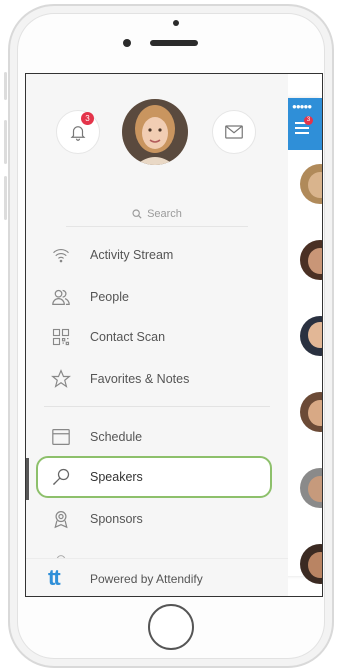  I want to click on phone-volume-up, so click(5, 142).